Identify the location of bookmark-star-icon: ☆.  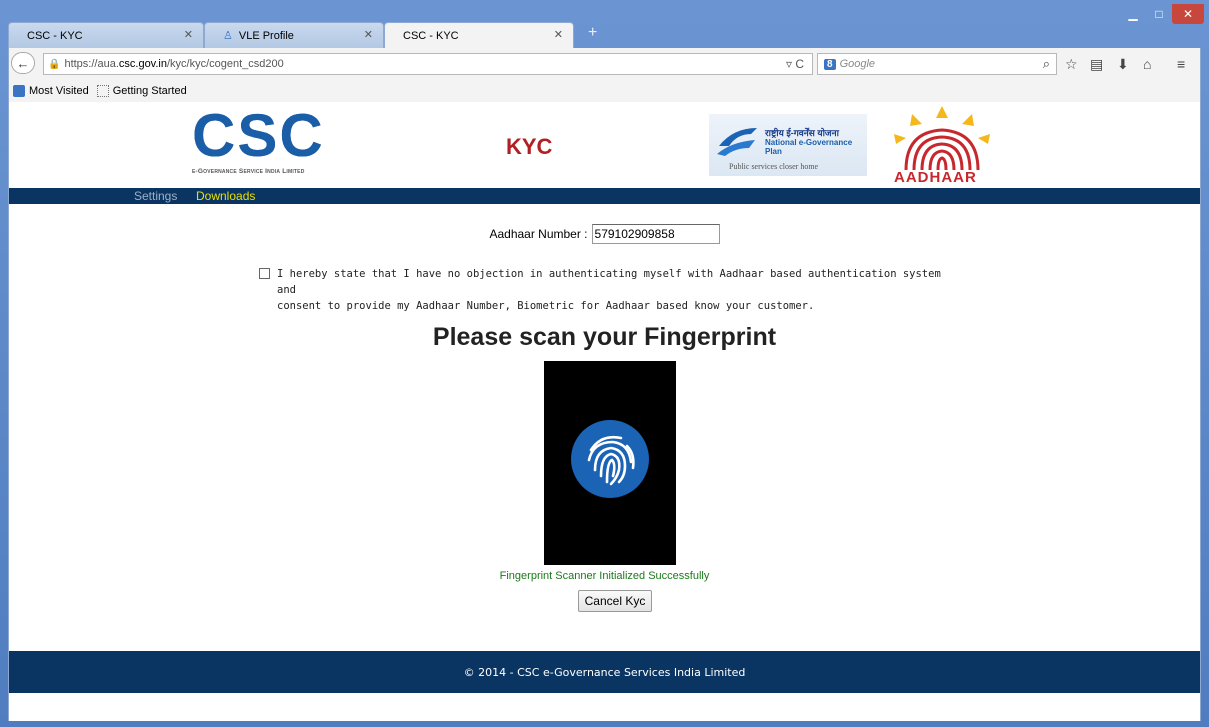
(1071, 64).